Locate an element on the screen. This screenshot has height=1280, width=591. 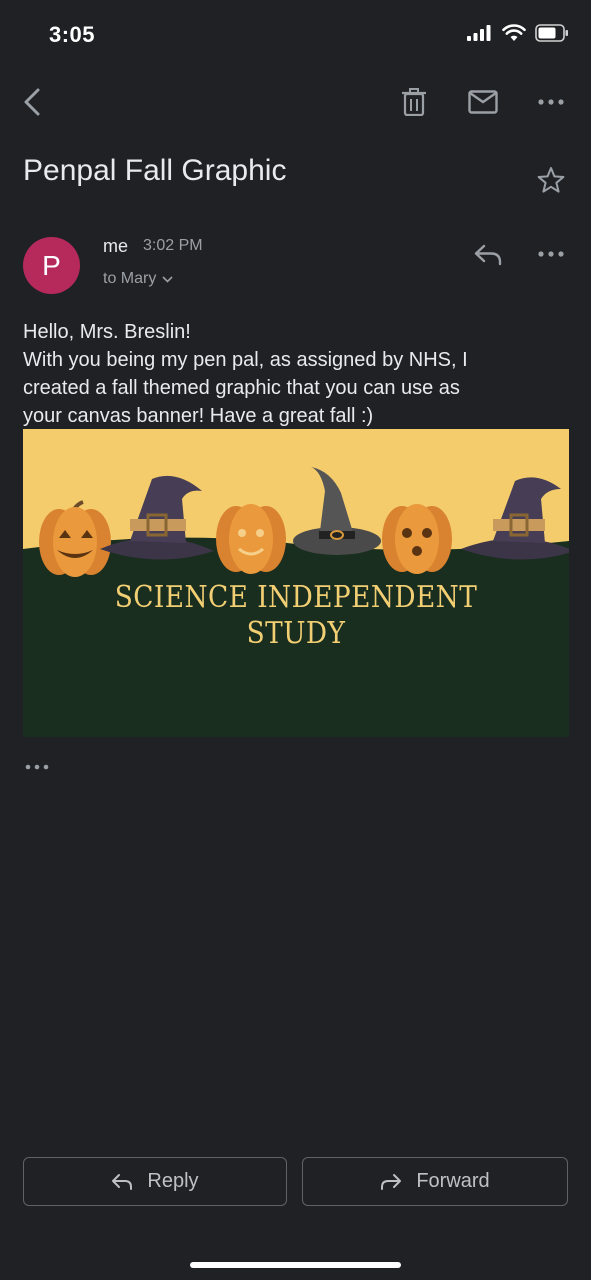
status-icons is located at coordinates (518, 33).